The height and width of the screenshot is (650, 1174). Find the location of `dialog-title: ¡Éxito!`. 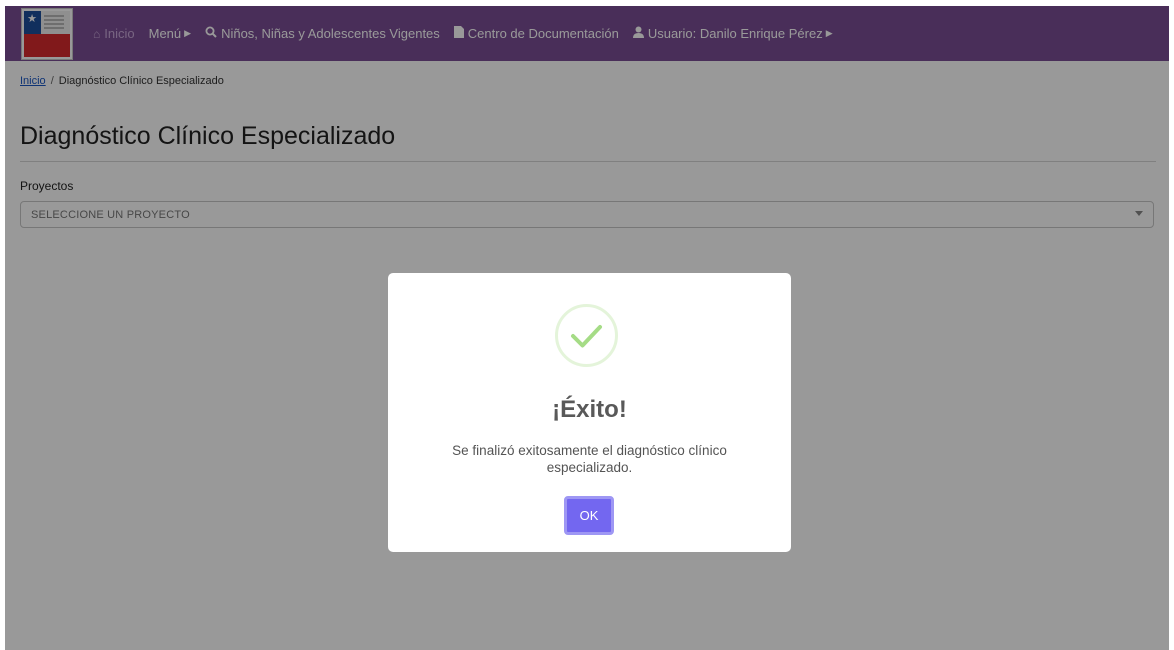

dialog-title: ¡Éxito! is located at coordinates (589, 409).